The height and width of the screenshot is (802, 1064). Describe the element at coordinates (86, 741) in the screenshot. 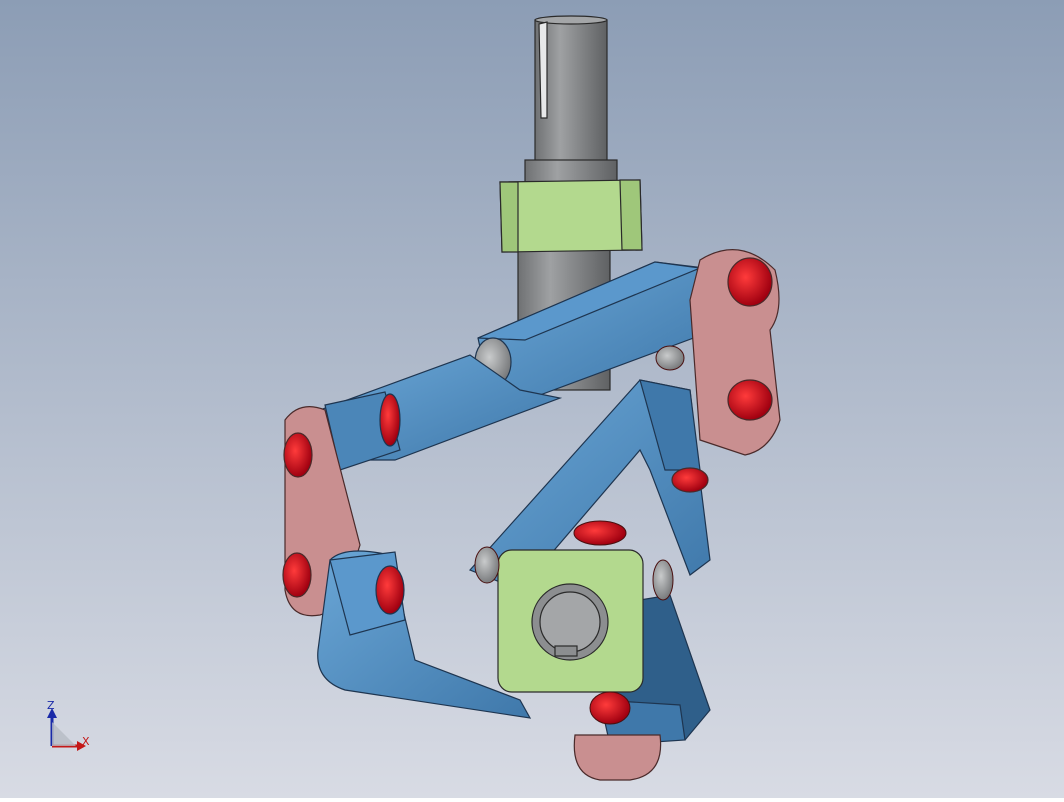

I see `triad-x-label: X` at that location.